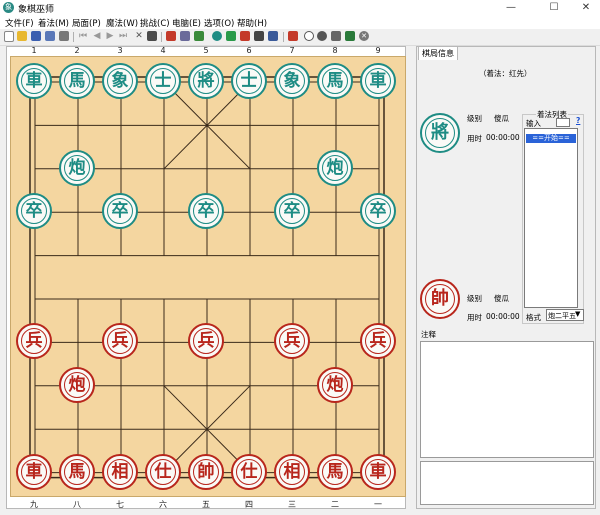 The image size is (600, 515). I want to click on tab-game-info: 棋局信息, so click(438, 53).